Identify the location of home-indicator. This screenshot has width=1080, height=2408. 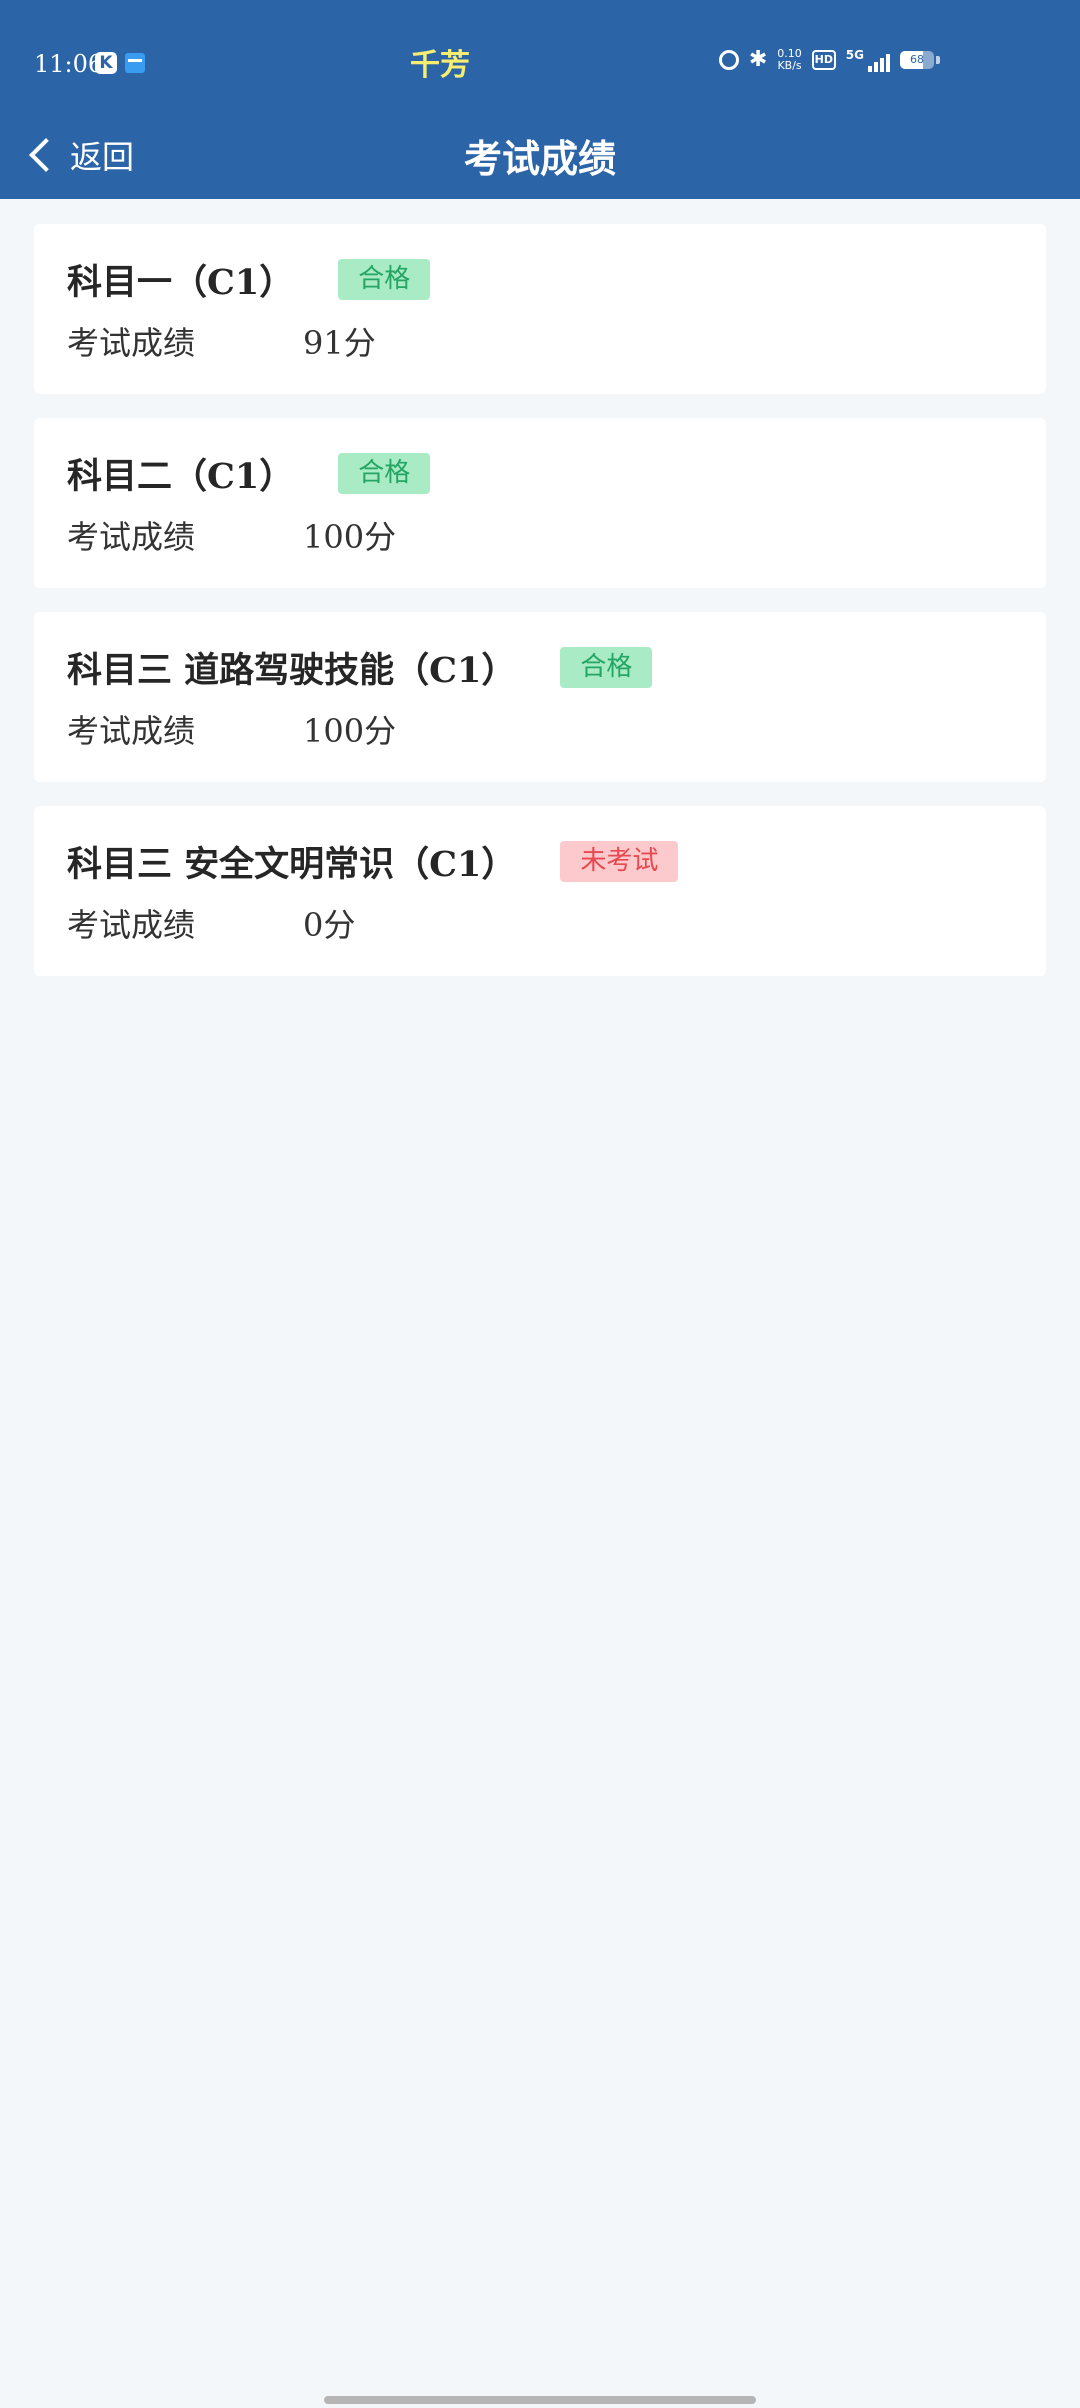
(540, 2400).